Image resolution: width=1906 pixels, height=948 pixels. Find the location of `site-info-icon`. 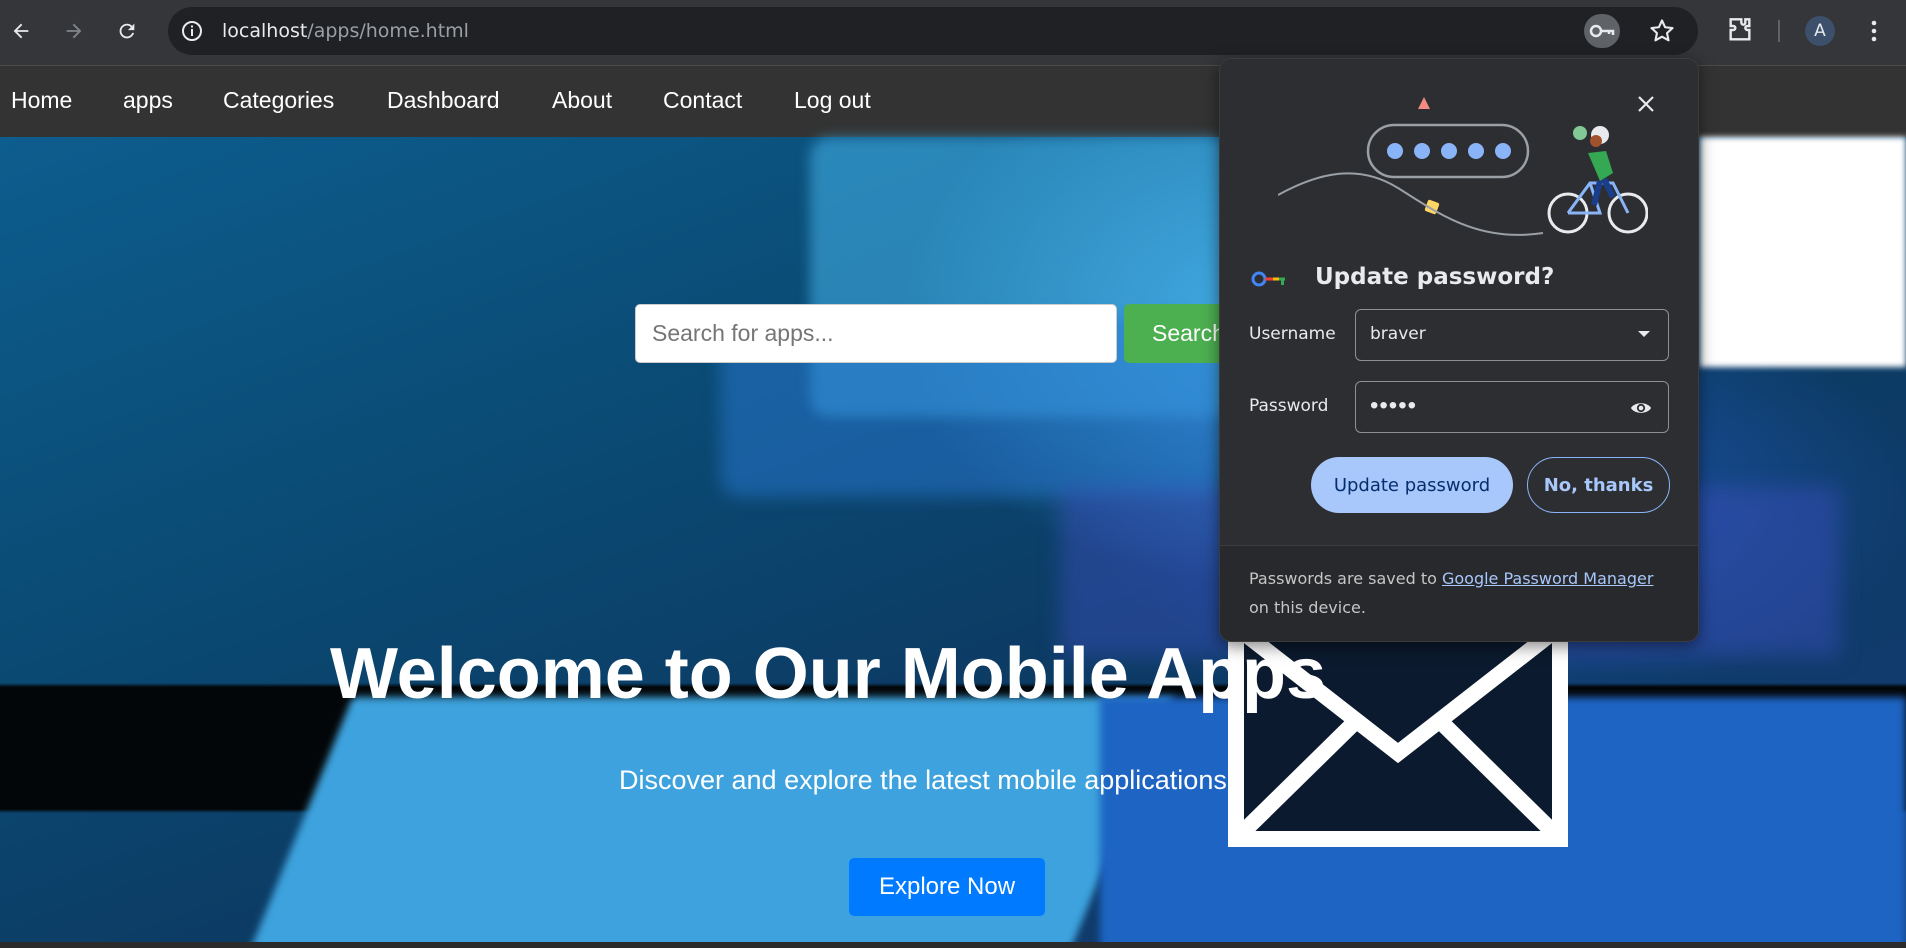

site-info-icon is located at coordinates (192, 31).